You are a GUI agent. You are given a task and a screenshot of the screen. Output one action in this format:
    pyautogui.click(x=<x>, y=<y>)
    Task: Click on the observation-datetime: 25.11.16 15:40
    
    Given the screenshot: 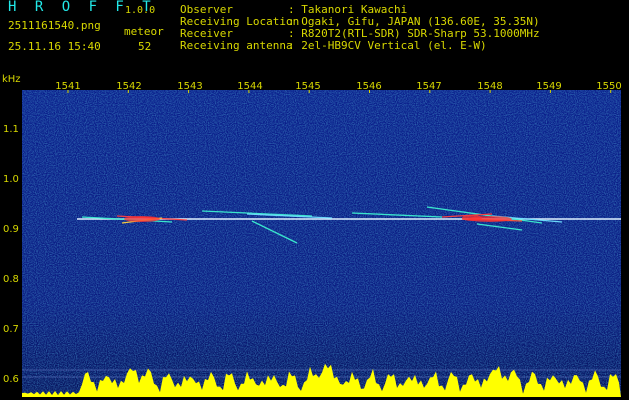 What is the action you would take?
    pyautogui.click(x=54, y=46)
    